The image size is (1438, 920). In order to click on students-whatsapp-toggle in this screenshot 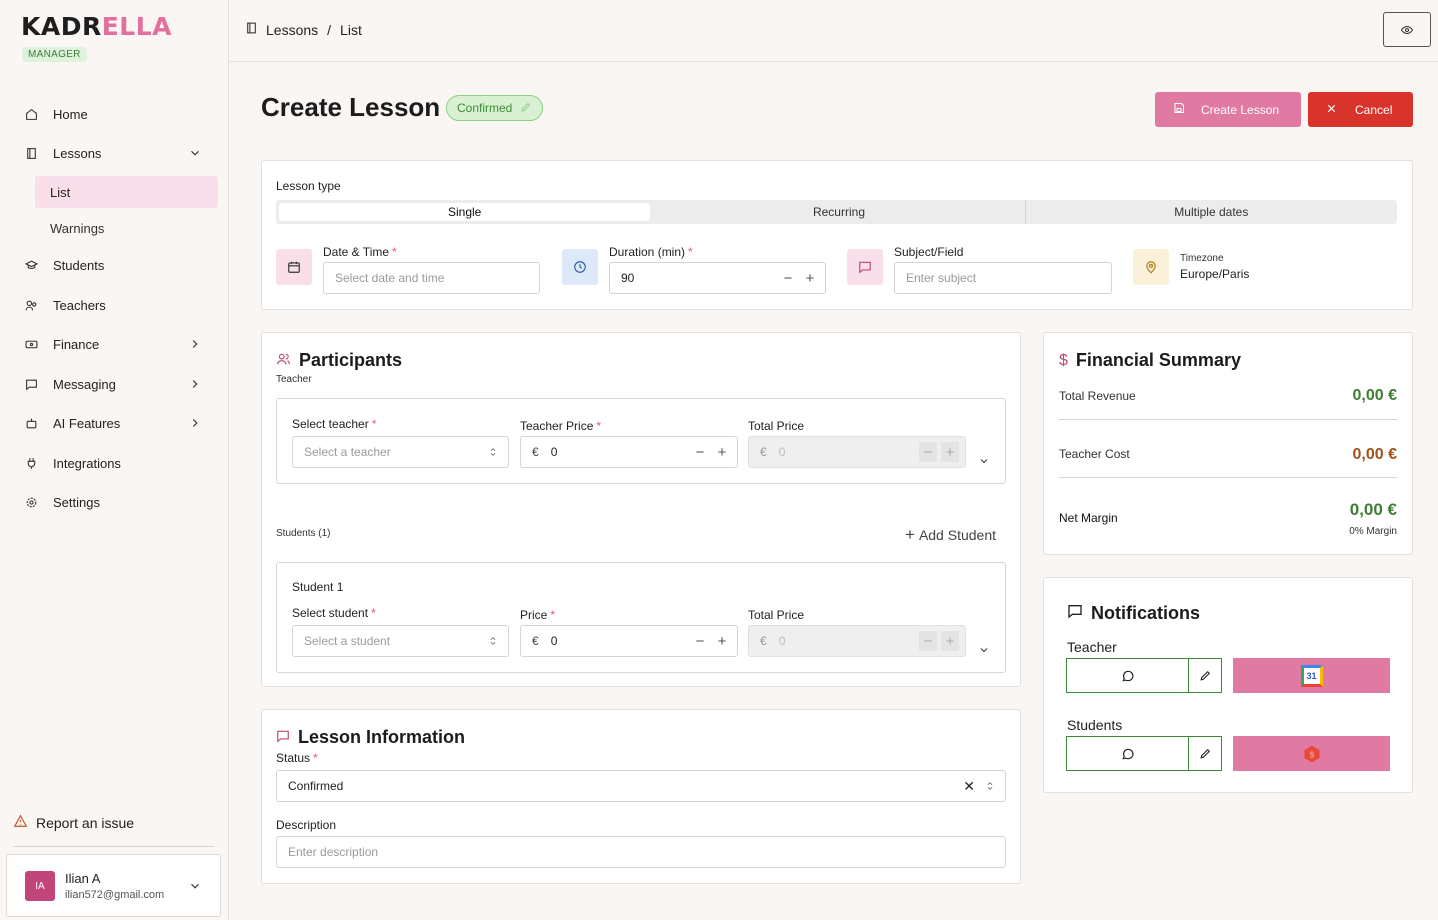, I will do `click(1144, 753)`.